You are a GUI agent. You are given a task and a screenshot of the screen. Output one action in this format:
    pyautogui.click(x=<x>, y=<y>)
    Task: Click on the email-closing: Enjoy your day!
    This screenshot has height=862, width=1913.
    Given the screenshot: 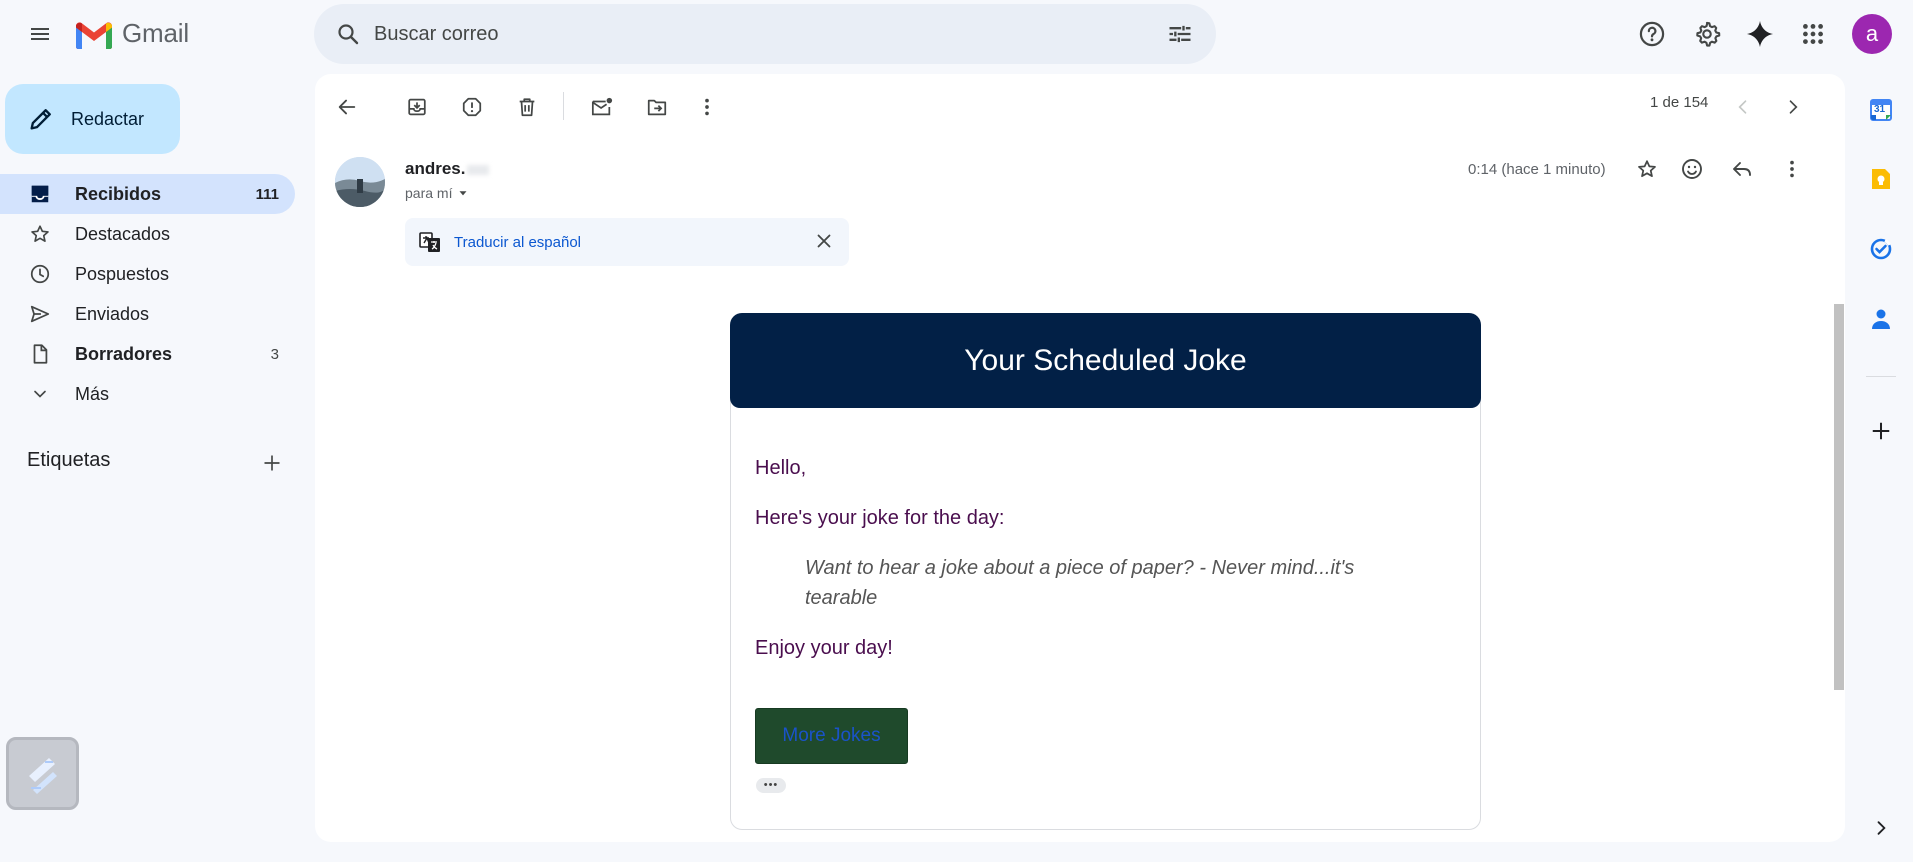 What is the action you would take?
    pyautogui.click(x=824, y=648)
    